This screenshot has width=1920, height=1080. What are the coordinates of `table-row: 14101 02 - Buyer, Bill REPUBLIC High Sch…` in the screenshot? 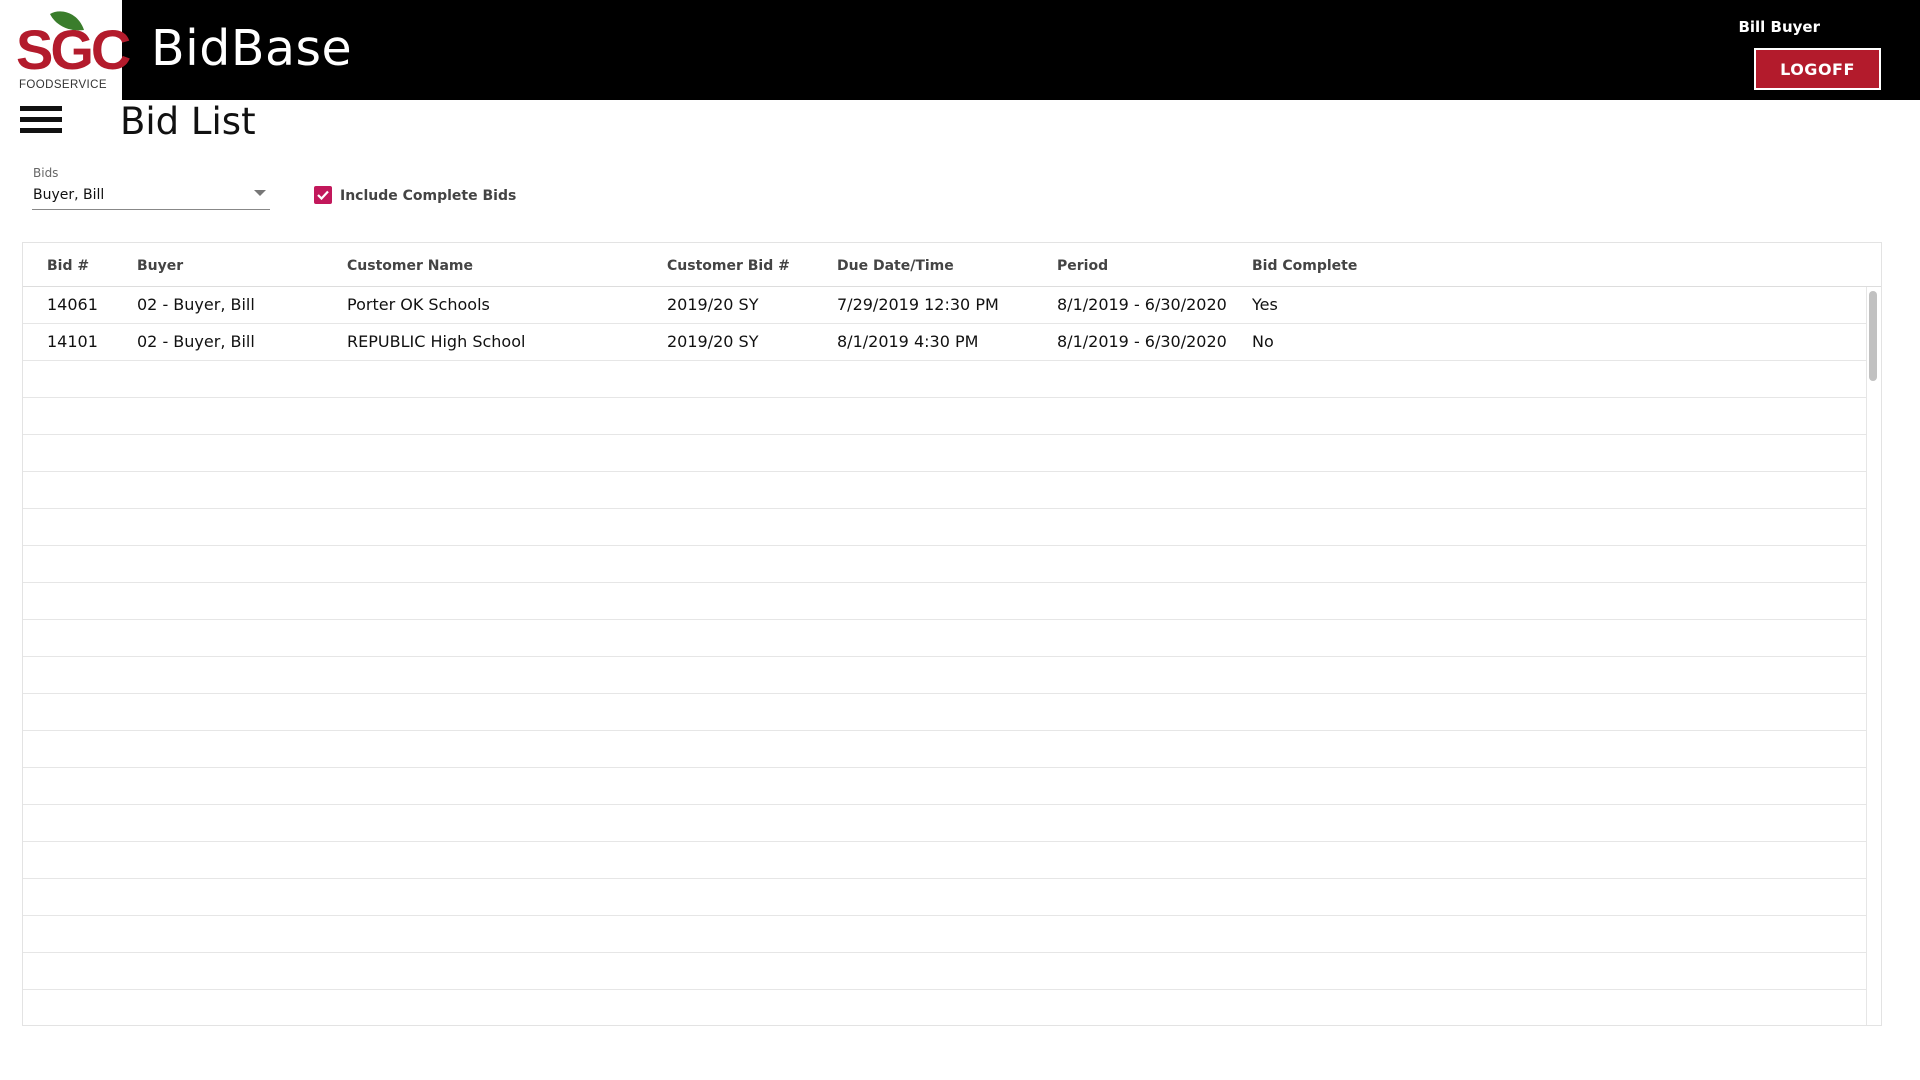 It's located at (944, 342).